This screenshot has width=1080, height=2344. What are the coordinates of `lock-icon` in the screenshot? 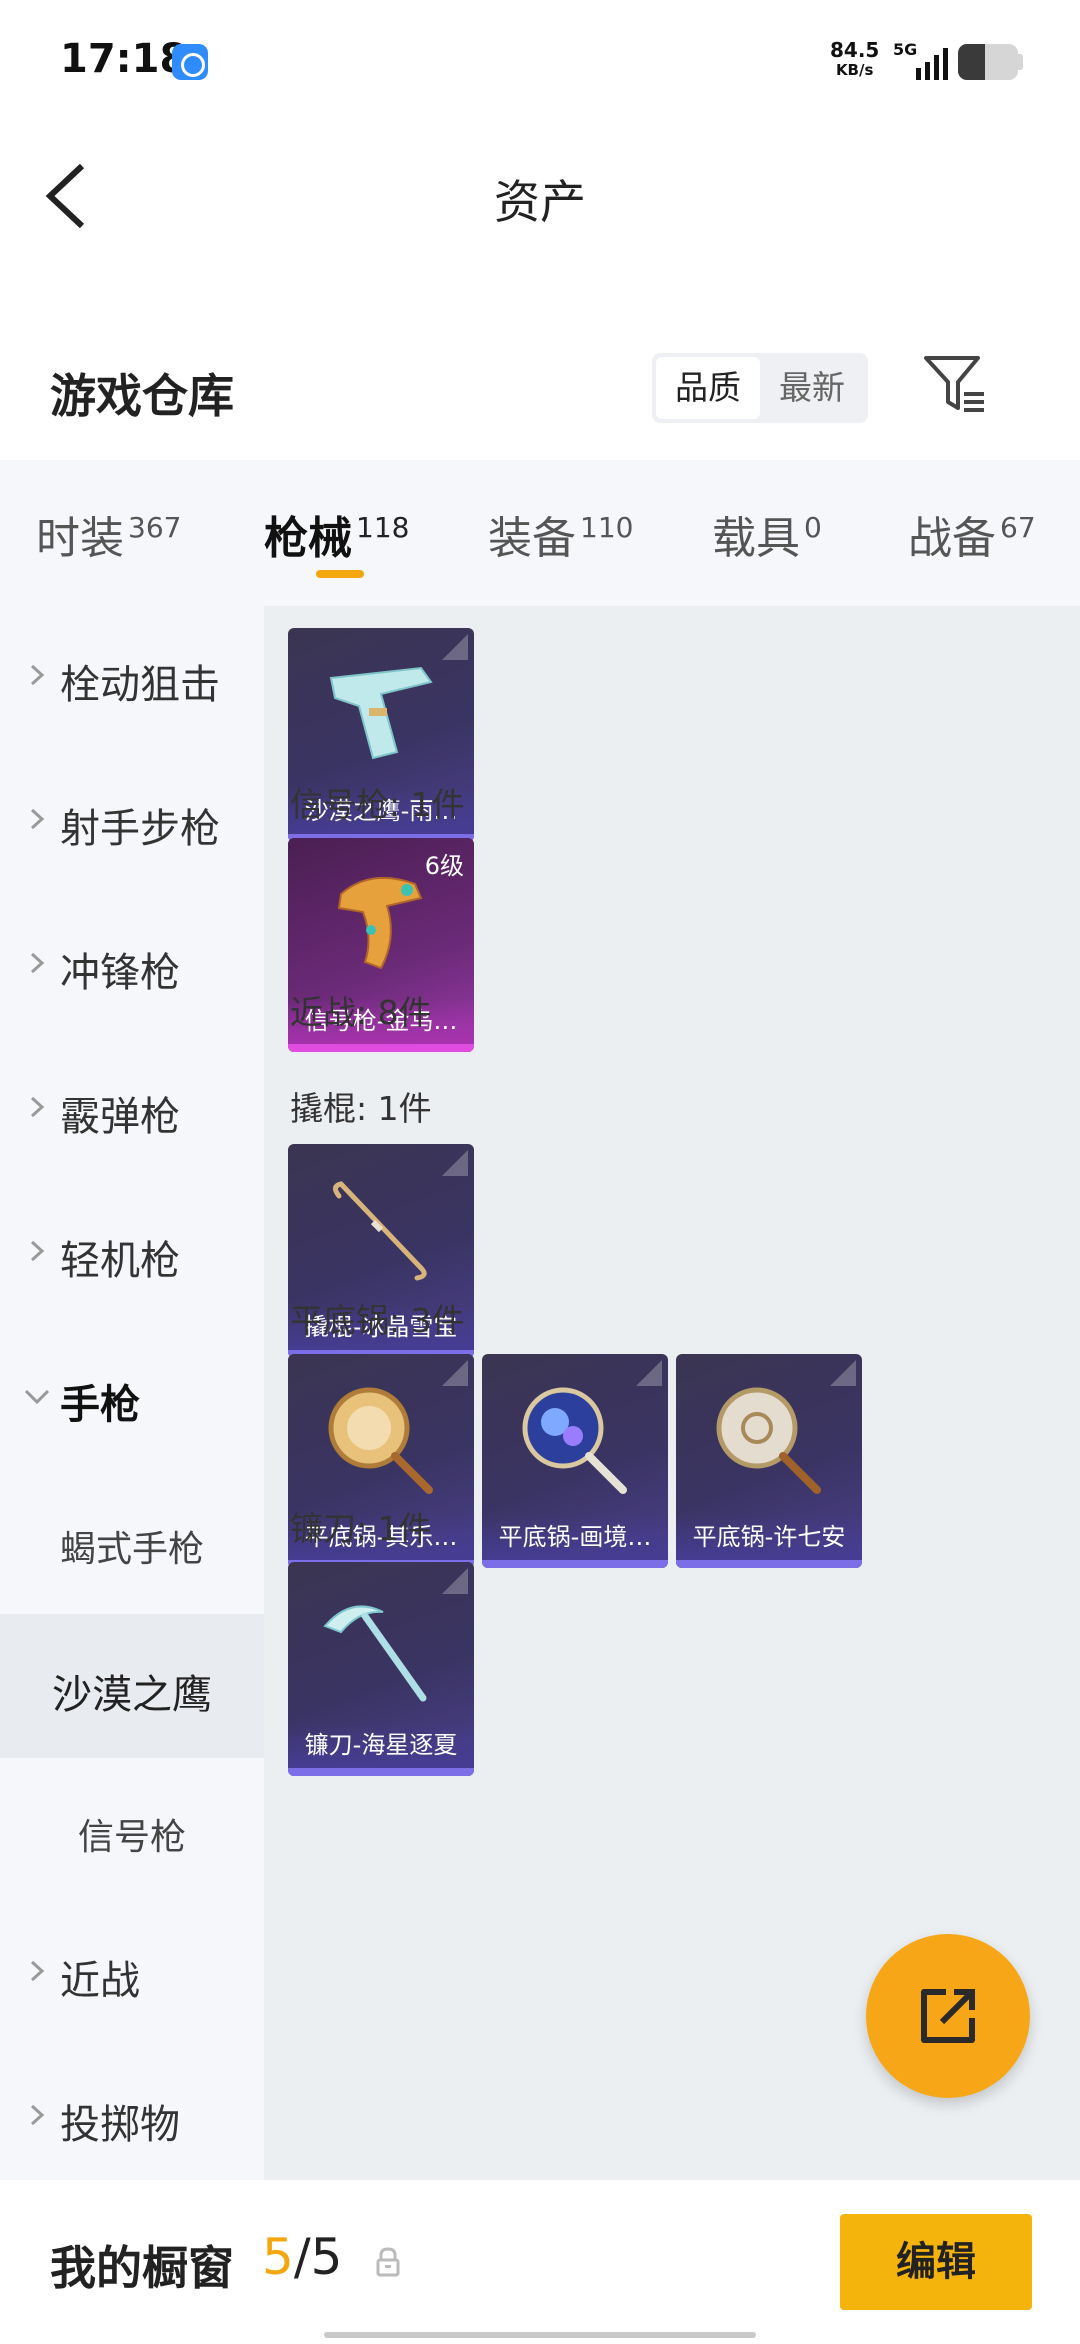 It's located at (388, 2262).